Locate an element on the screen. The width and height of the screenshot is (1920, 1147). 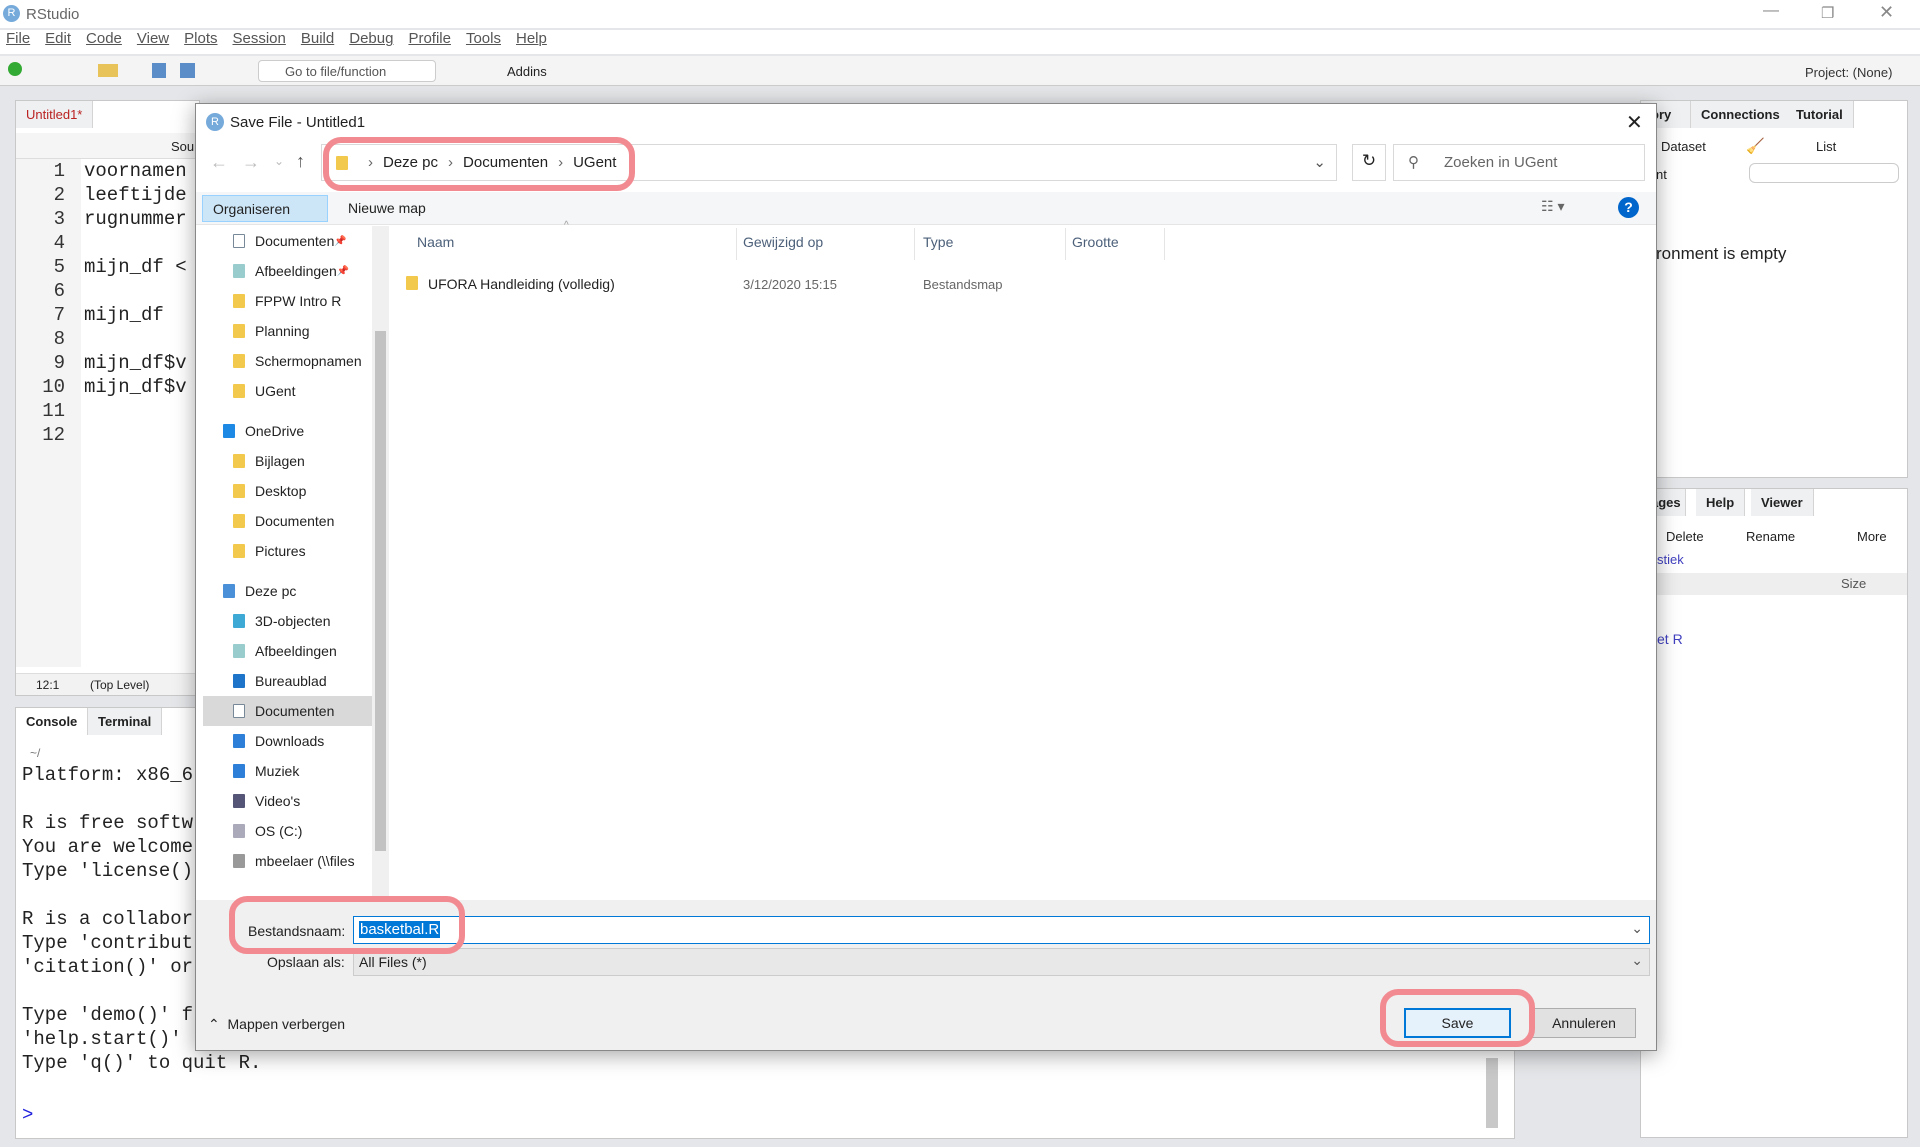
back-button: ← is located at coordinates (219, 162).